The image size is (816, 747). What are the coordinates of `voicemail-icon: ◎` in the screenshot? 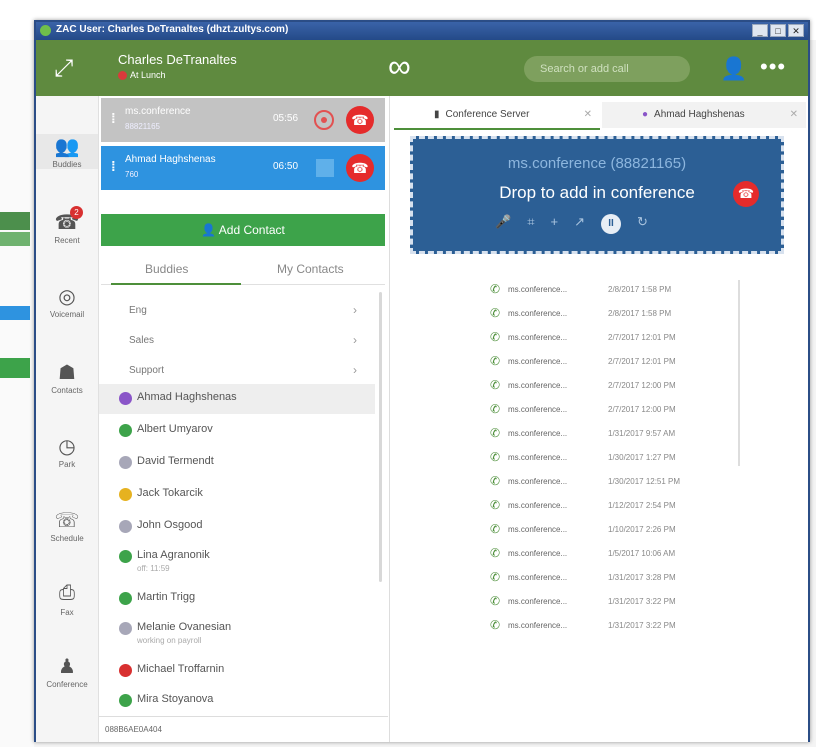 It's located at (67, 297).